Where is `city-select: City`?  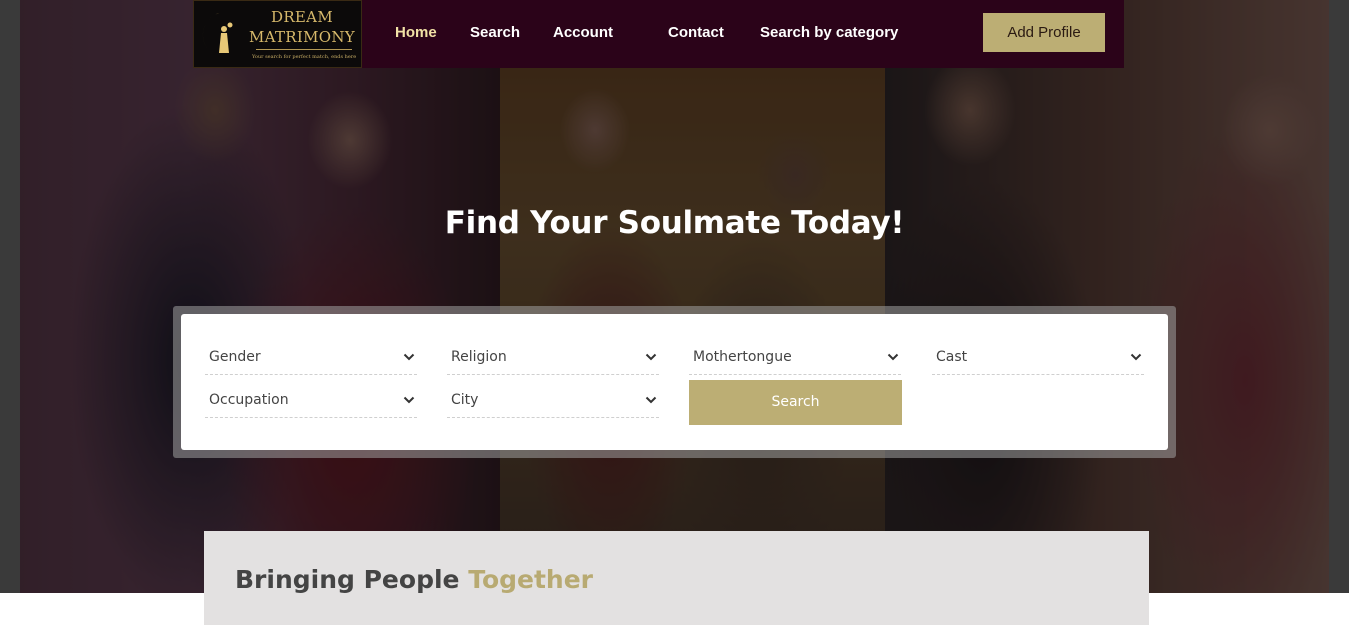
city-select: City is located at coordinates (553, 402).